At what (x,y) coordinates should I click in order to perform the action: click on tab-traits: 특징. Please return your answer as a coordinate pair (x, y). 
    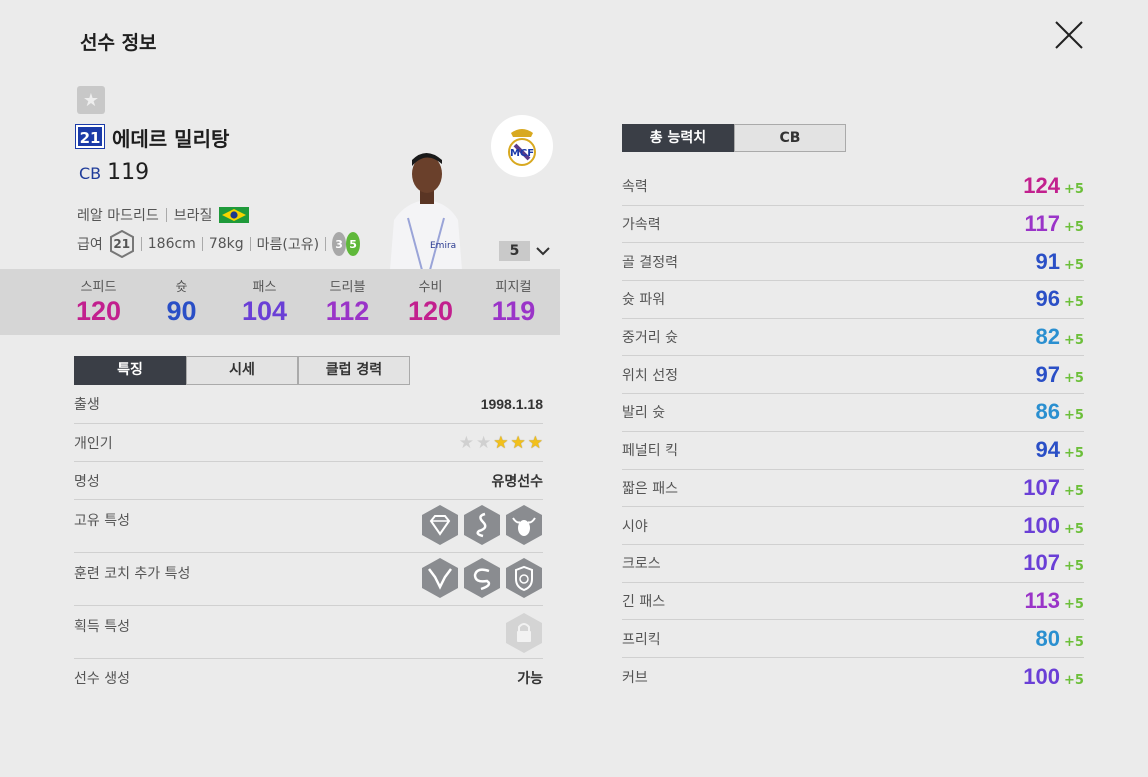
    Looking at the image, I should click on (130, 370).